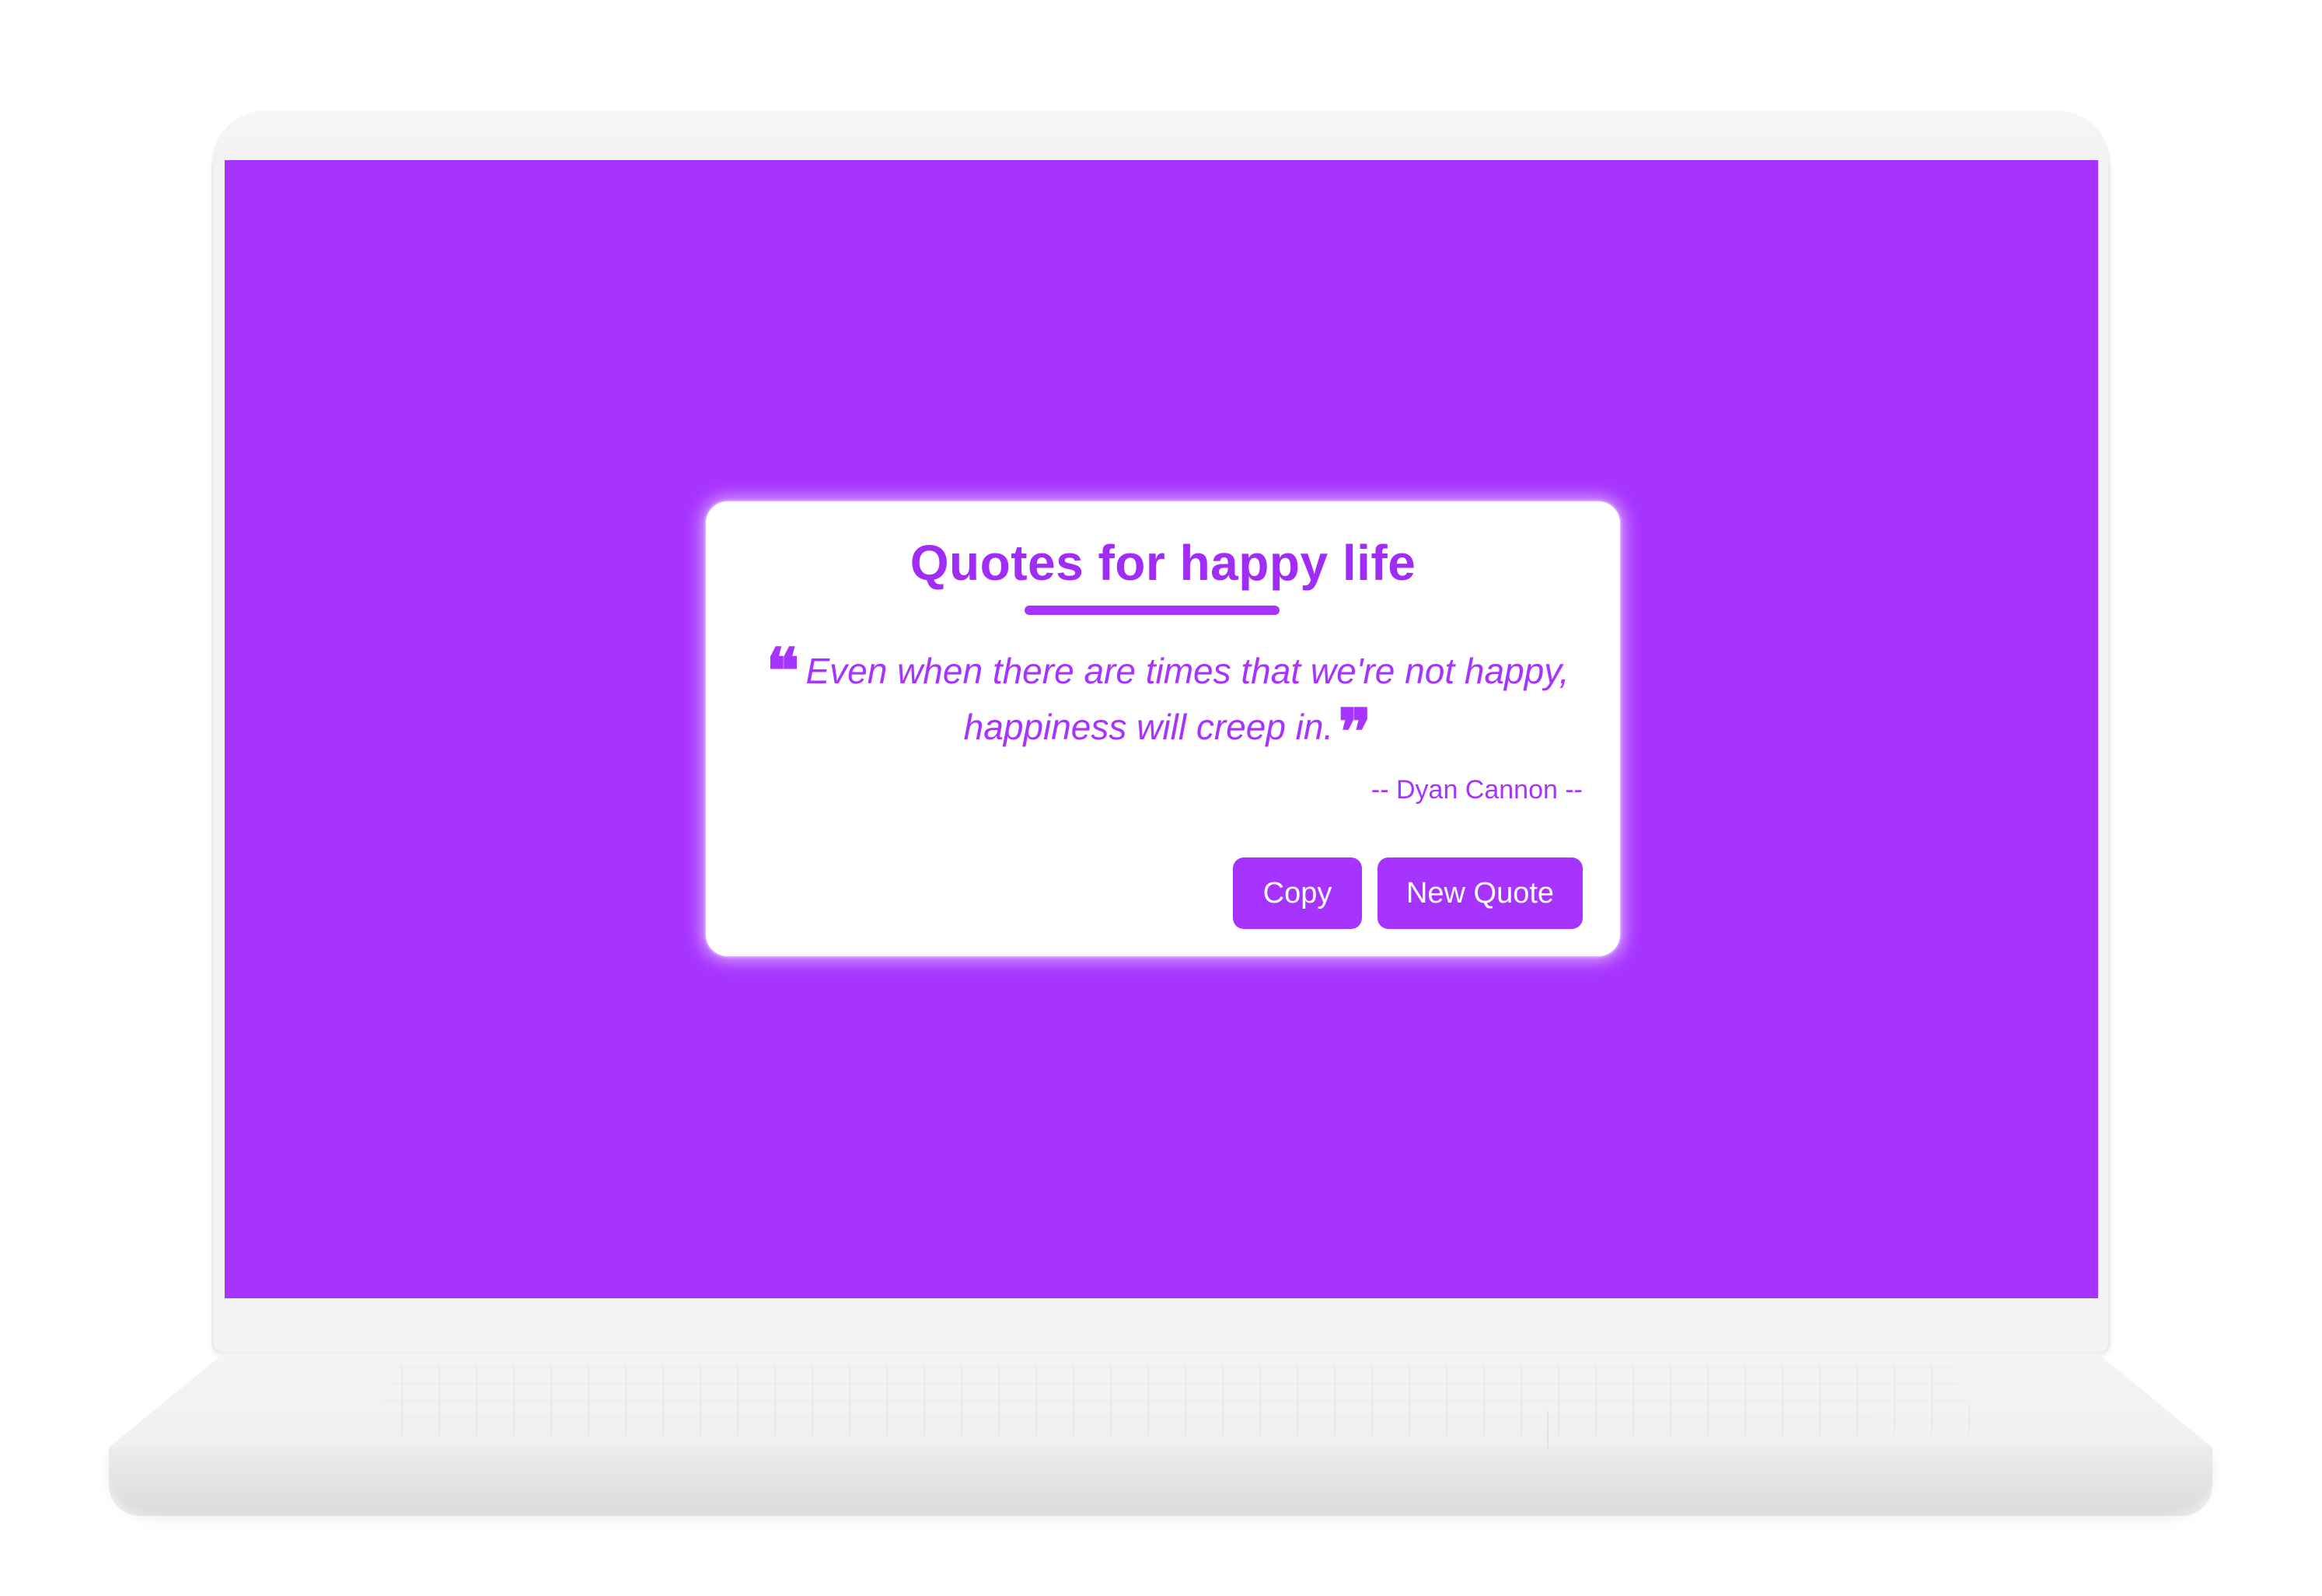 The image size is (2322, 1596). Describe the element at coordinates (783, 670) in the screenshot. I see `quote-open-icon: ❝` at that location.